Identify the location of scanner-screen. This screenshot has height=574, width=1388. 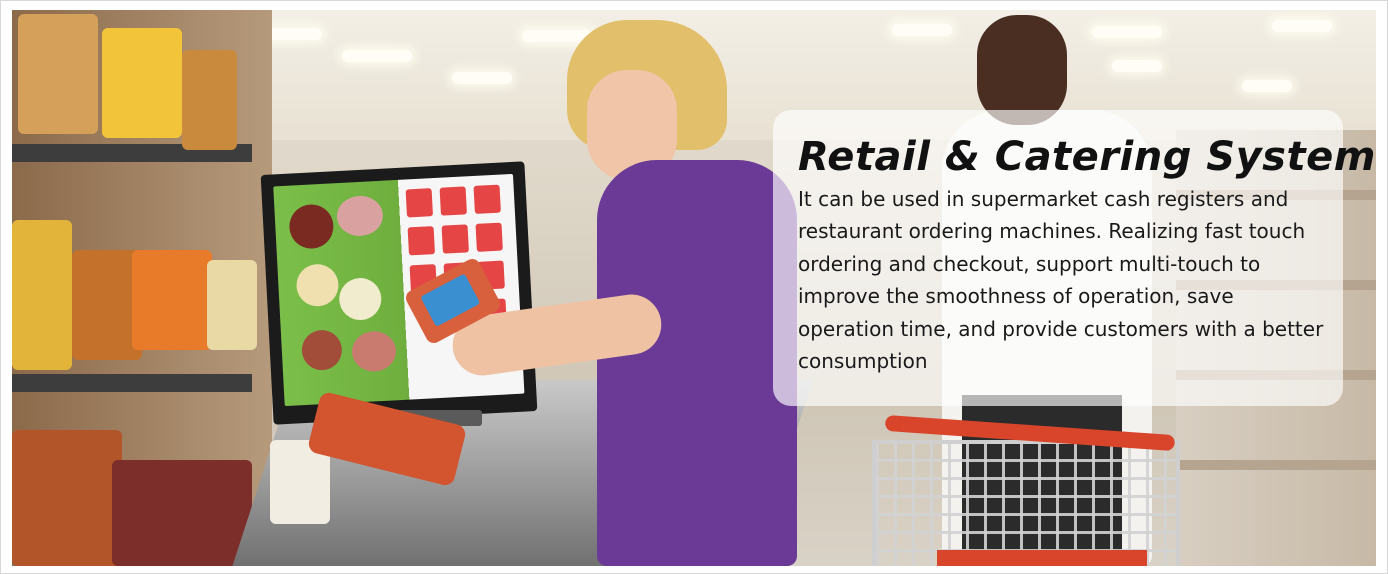
(450, 300).